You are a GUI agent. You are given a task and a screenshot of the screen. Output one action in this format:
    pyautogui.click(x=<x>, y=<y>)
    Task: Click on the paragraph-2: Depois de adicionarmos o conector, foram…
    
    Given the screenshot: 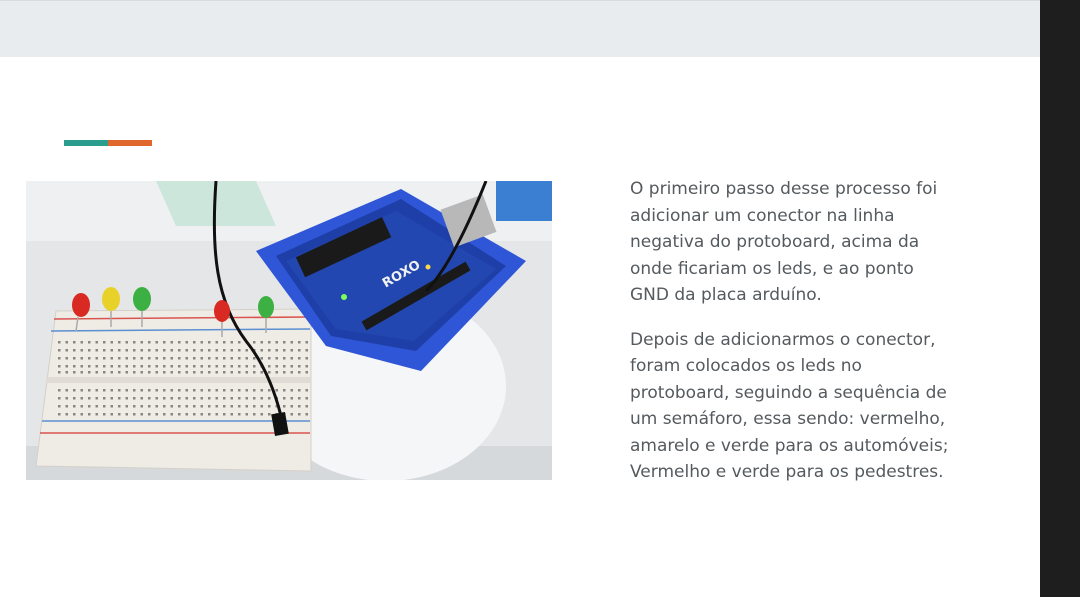 What is the action you would take?
    pyautogui.click(x=789, y=406)
    